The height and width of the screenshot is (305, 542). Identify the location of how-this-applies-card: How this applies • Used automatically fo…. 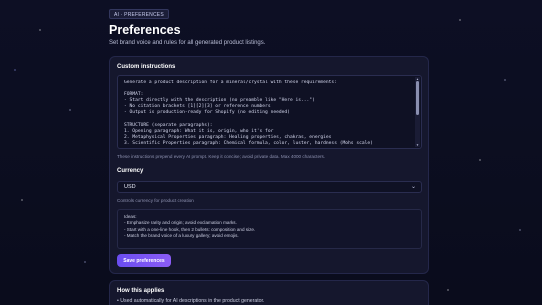
(269, 292).